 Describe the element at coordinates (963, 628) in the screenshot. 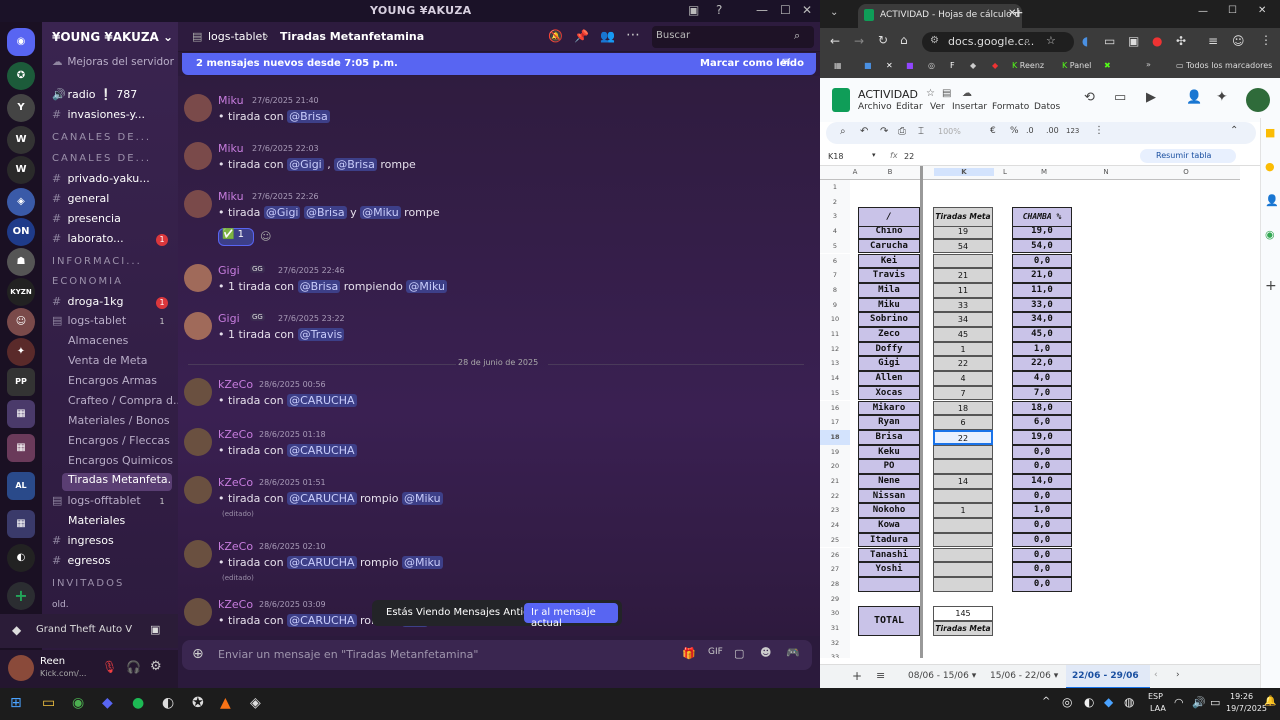

I see `total-footer: Tiradas Meta` at that location.